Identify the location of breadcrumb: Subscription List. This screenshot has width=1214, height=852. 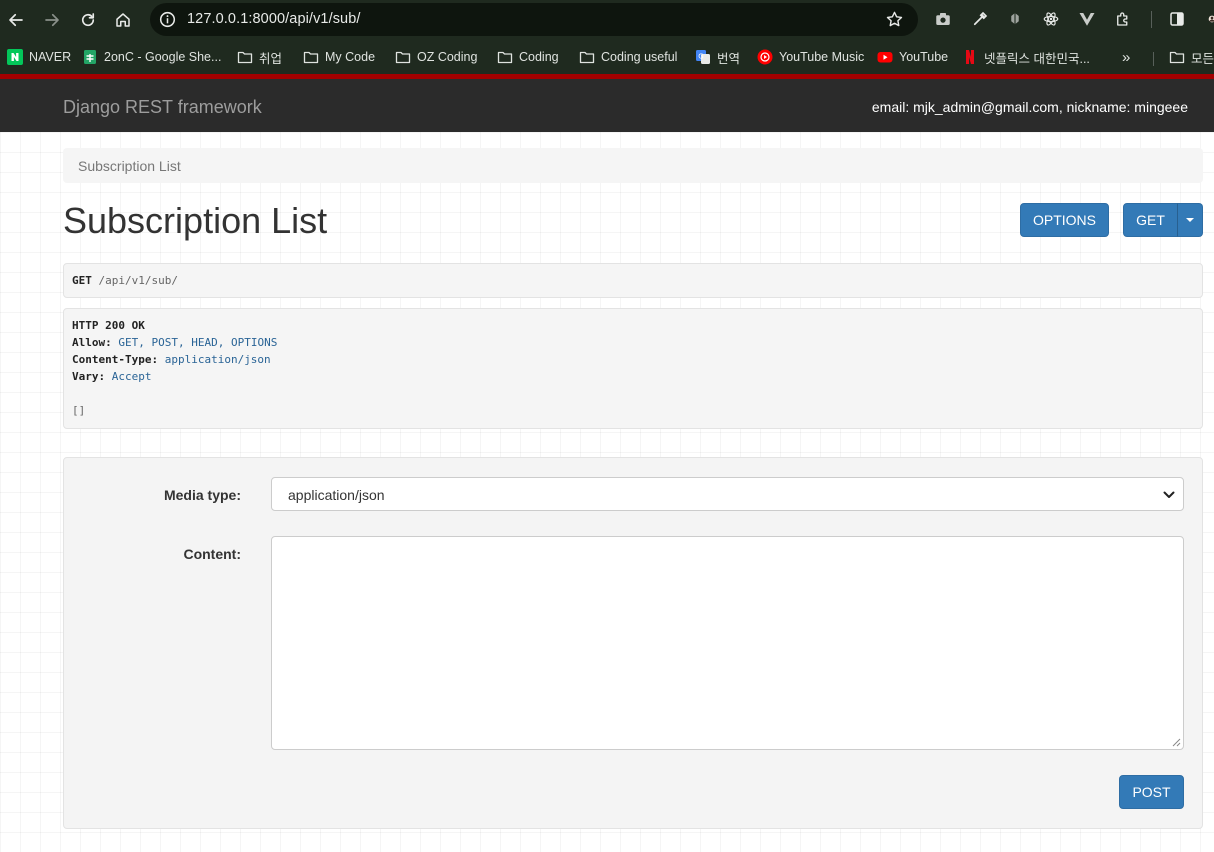
(633, 165).